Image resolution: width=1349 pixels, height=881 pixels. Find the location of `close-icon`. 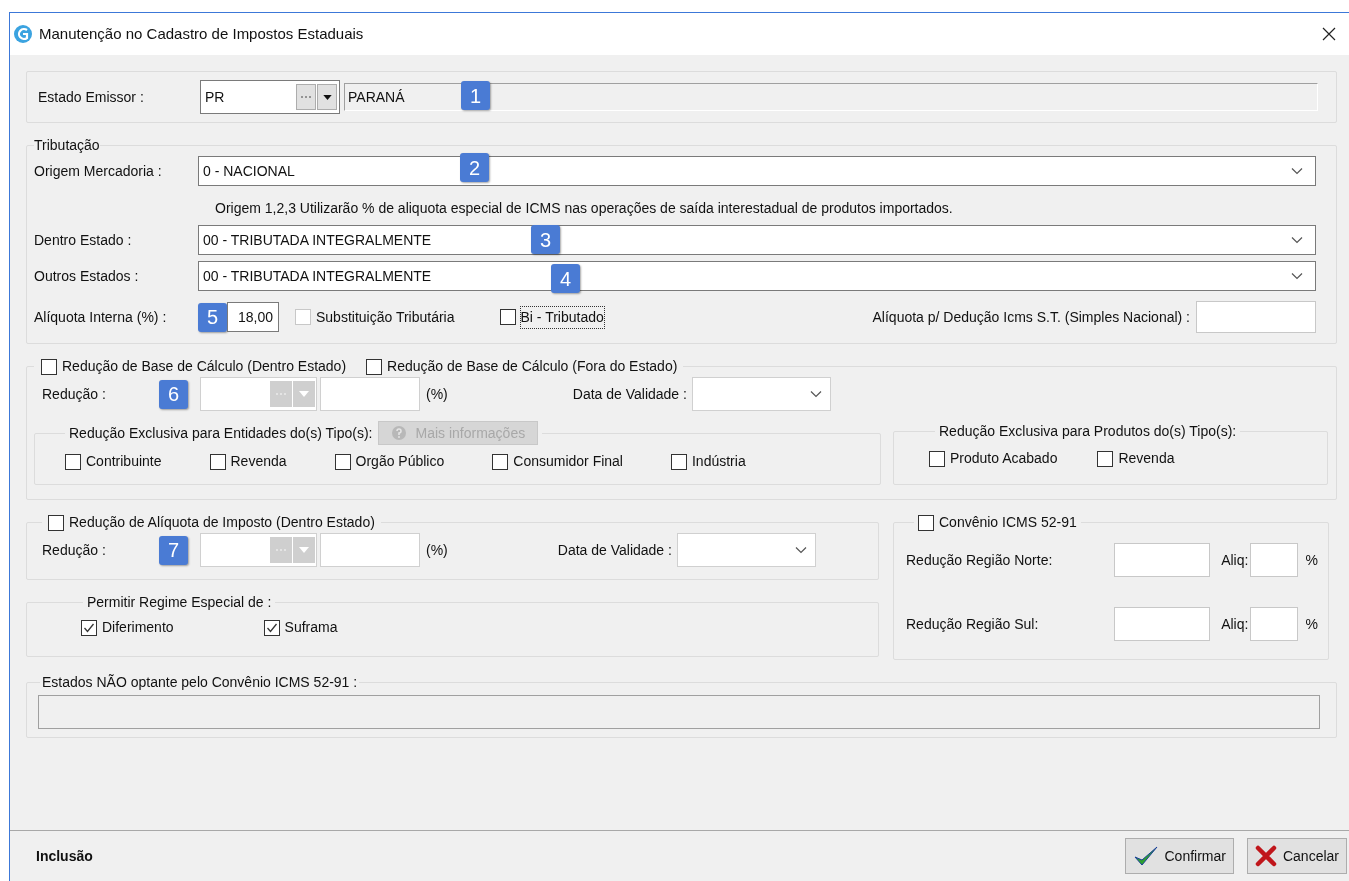

close-icon is located at coordinates (1329, 34).